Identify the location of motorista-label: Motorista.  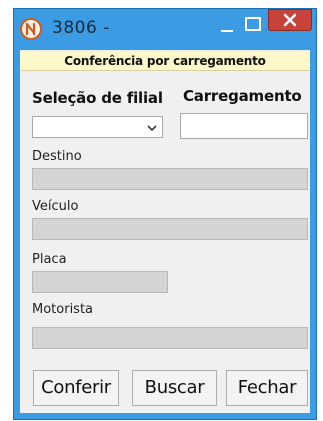
(63, 309).